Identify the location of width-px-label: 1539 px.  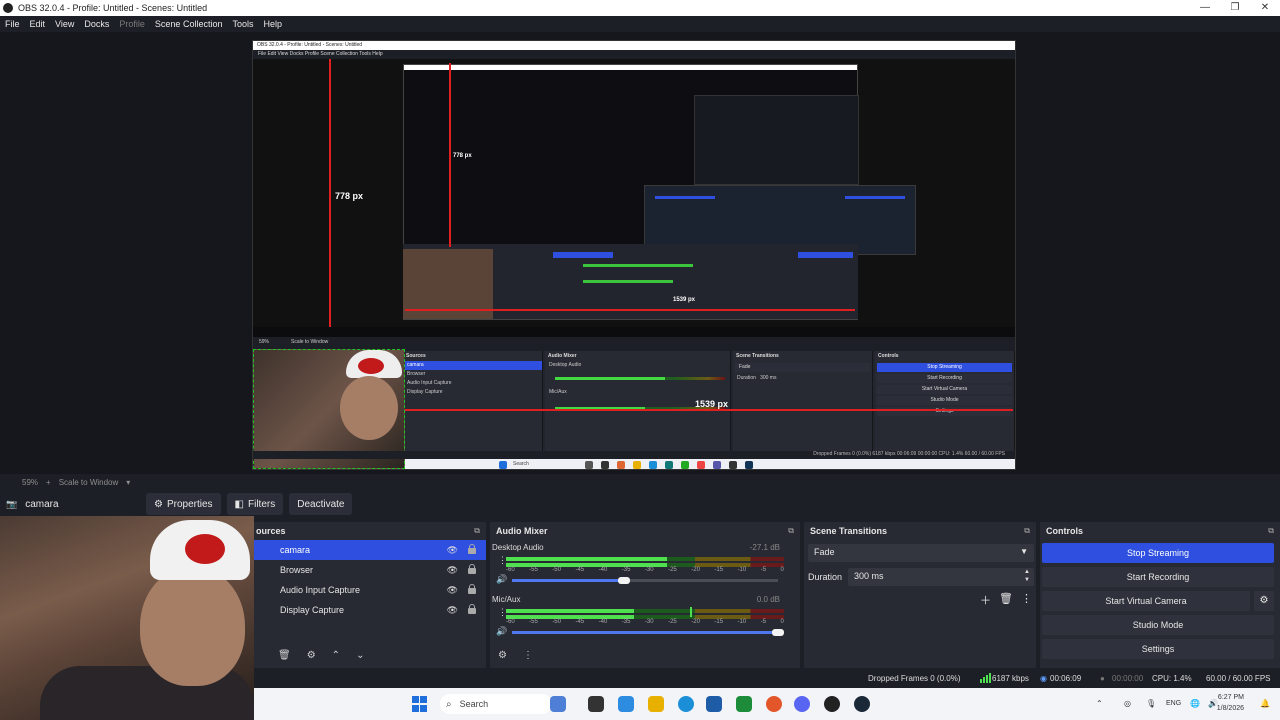
(712, 404).